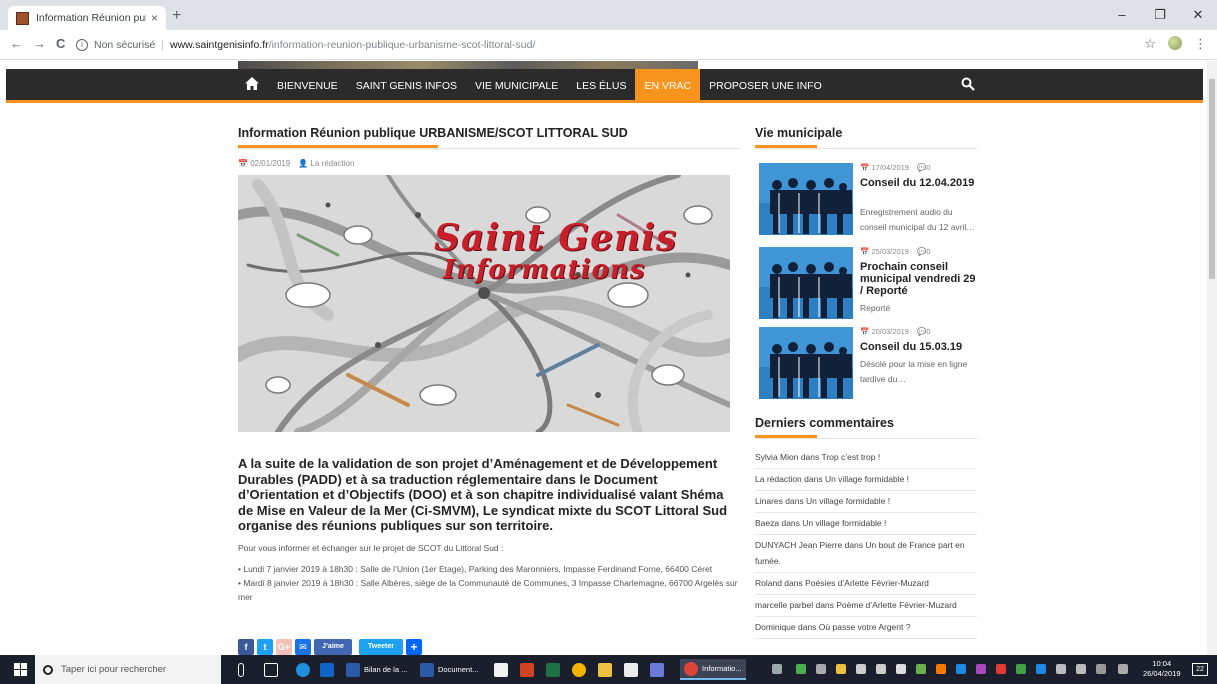 The image size is (1217, 684). What do you see at coordinates (1123, 669) in the screenshot?
I see `keyboard-icon` at bounding box center [1123, 669].